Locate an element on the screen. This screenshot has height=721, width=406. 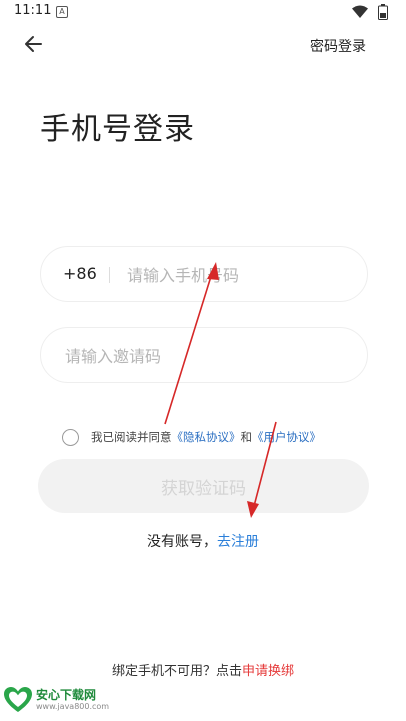
invite-field is located at coordinates (204, 355).